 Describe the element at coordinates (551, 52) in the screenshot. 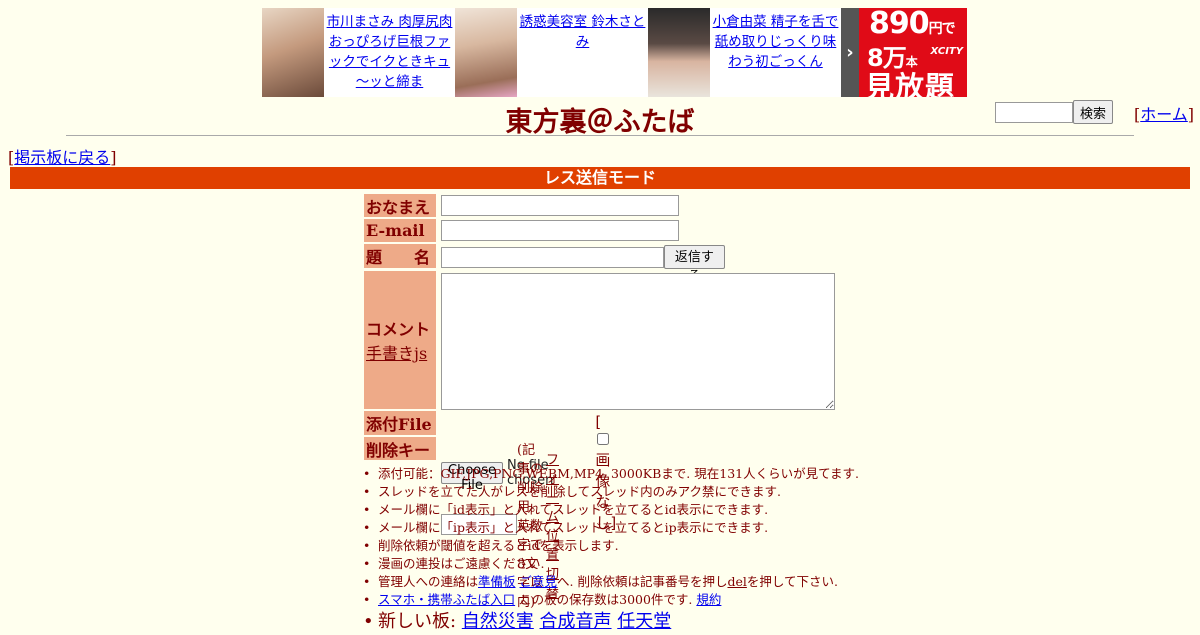

I see `ad-item: 誘惑美容室 鈴木さとみ` at that location.